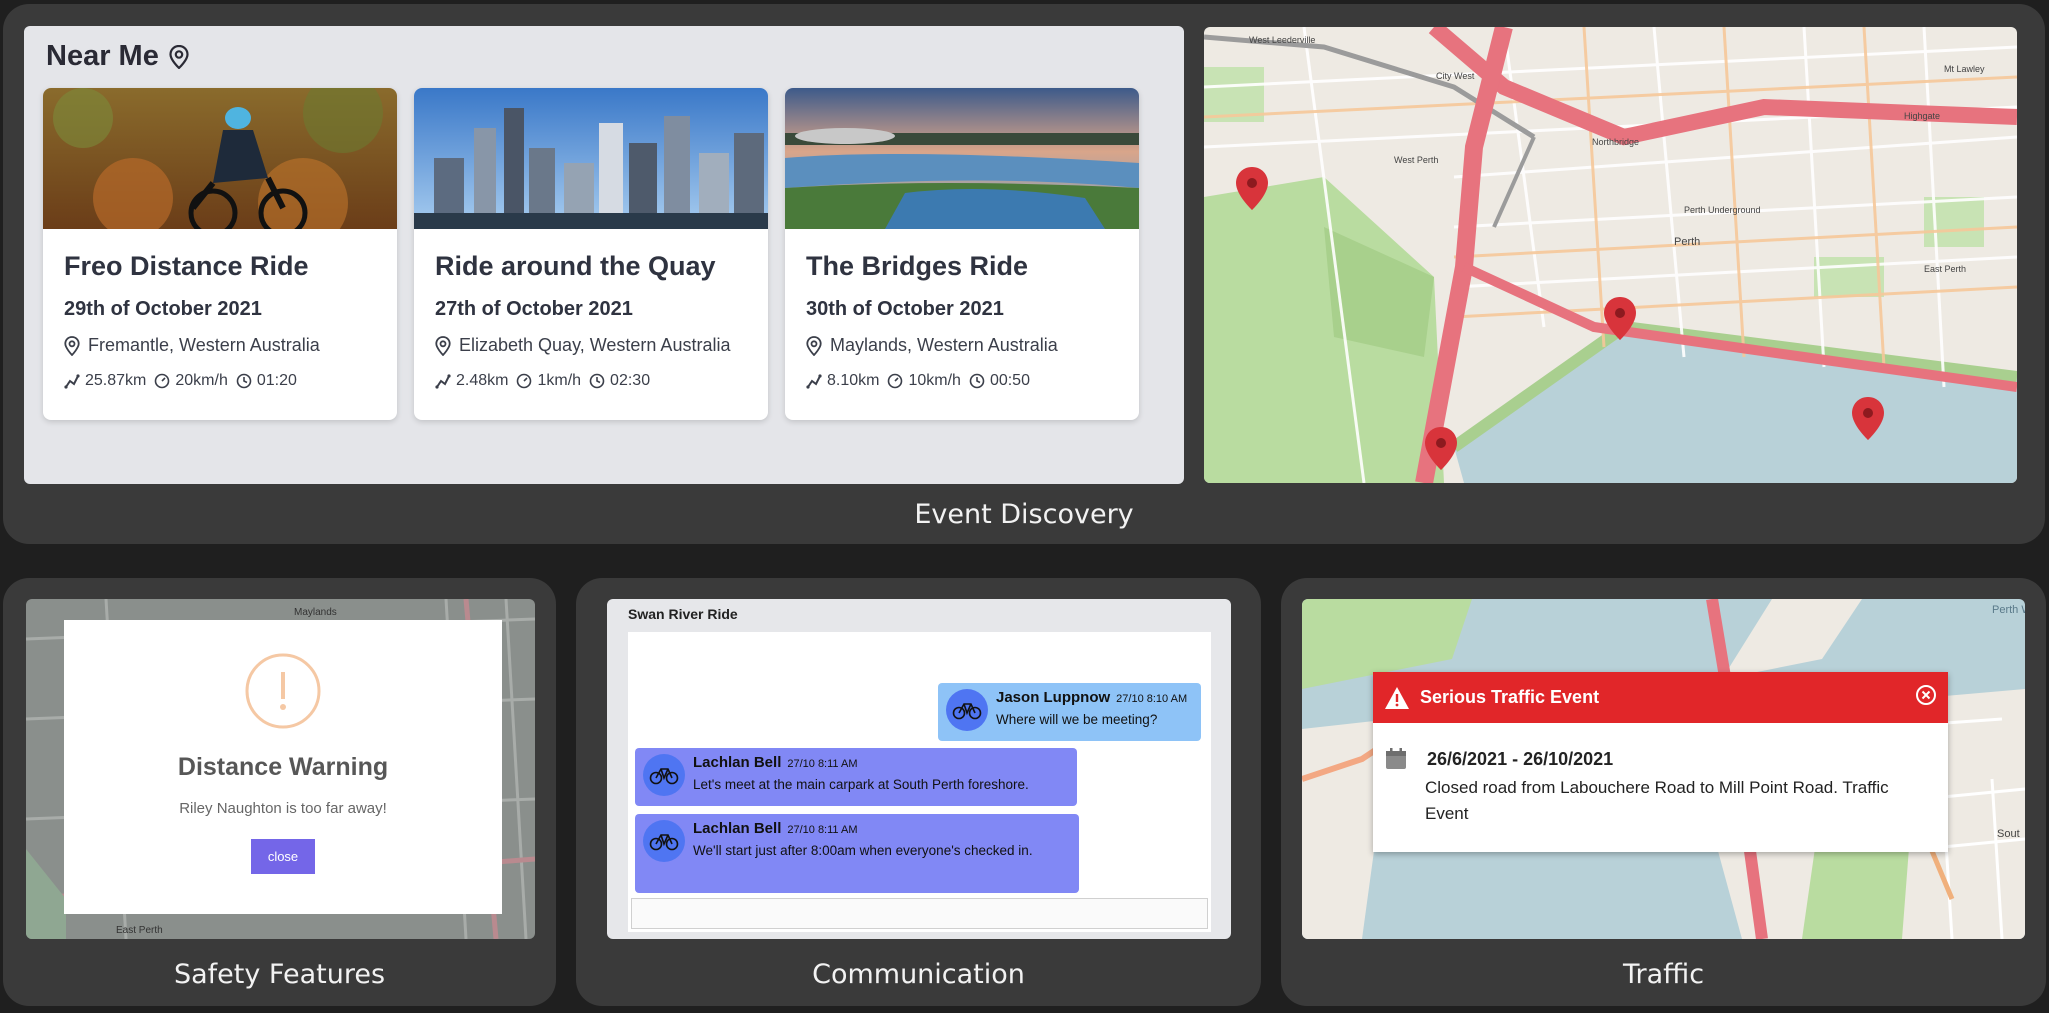 The width and height of the screenshot is (2049, 1013). Describe the element at coordinates (1926, 695) in the screenshot. I see `close-circle-icon` at that location.